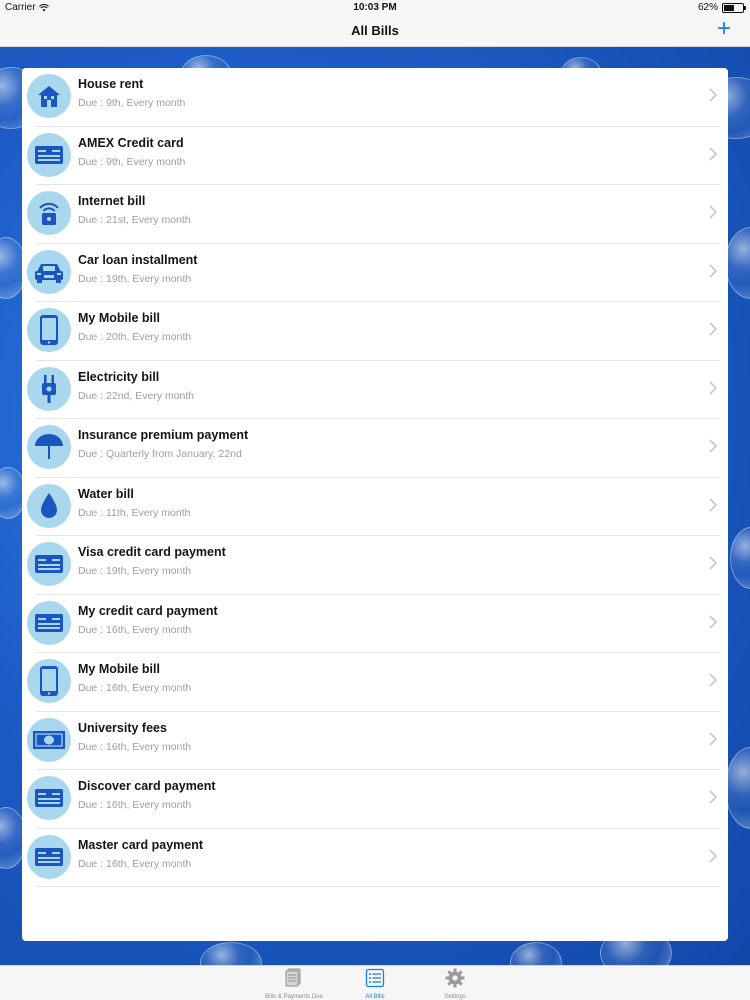 This screenshot has width=750, height=1000. What do you see at coordinates (375, 331) in the screenshot?
I see `bill-row: My Mobile bill Due : 20th, Every month` at bounding box center [375, 331].